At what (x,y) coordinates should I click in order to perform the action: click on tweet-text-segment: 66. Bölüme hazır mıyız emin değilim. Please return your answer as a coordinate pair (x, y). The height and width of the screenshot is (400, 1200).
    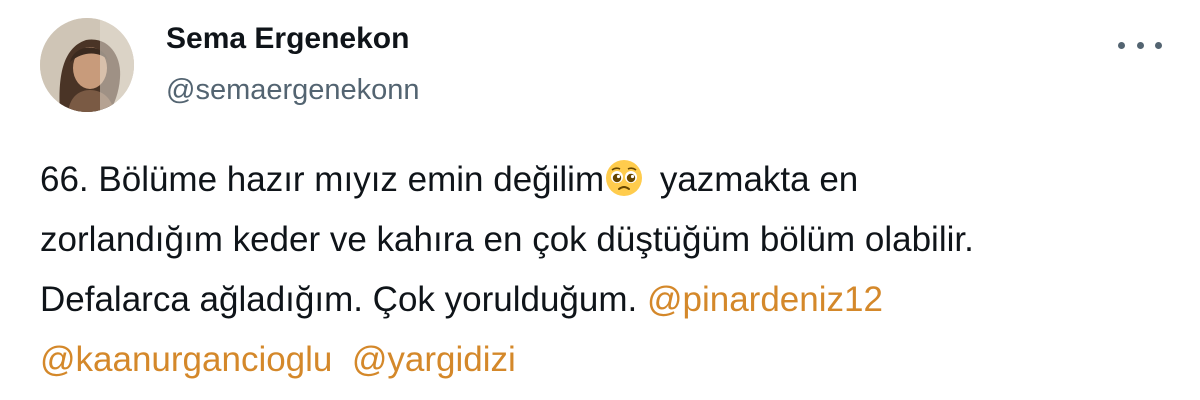
    Looking at the image, I should click on (322, 179).